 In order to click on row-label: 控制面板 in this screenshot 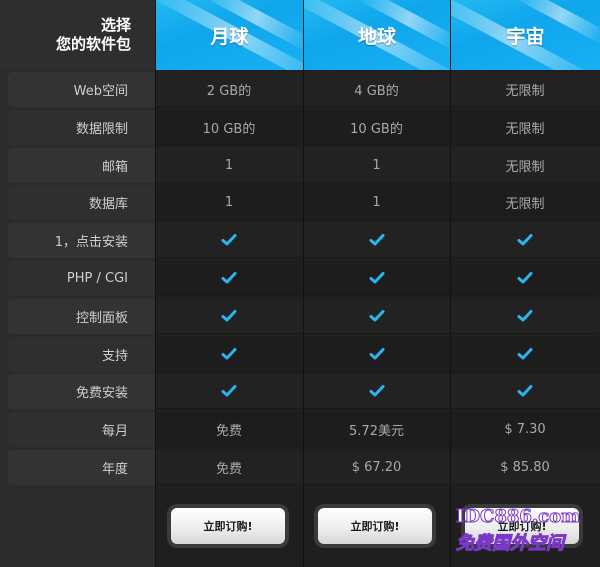, I will do `click(81, 316)`.